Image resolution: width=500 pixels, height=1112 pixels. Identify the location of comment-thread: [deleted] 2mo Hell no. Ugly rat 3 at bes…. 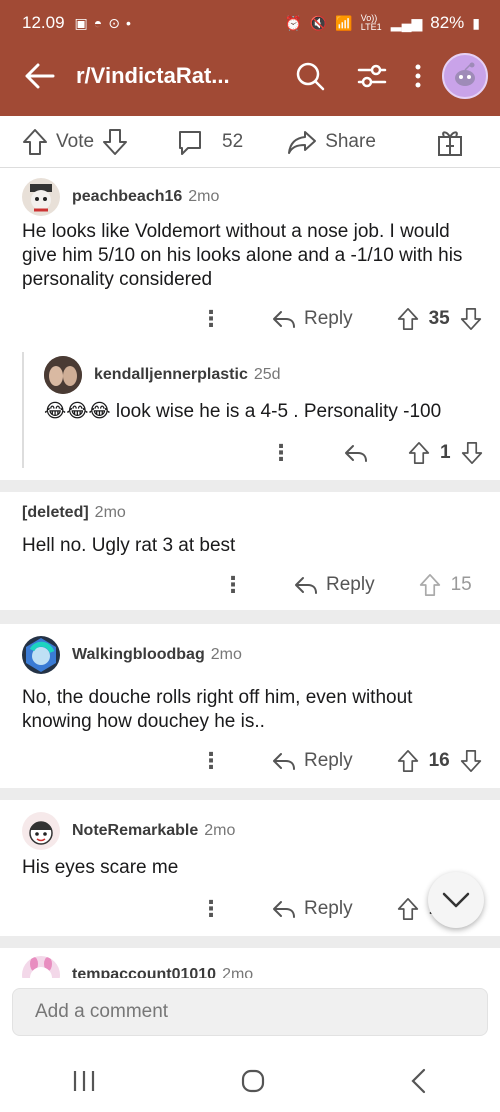
(250, 551).